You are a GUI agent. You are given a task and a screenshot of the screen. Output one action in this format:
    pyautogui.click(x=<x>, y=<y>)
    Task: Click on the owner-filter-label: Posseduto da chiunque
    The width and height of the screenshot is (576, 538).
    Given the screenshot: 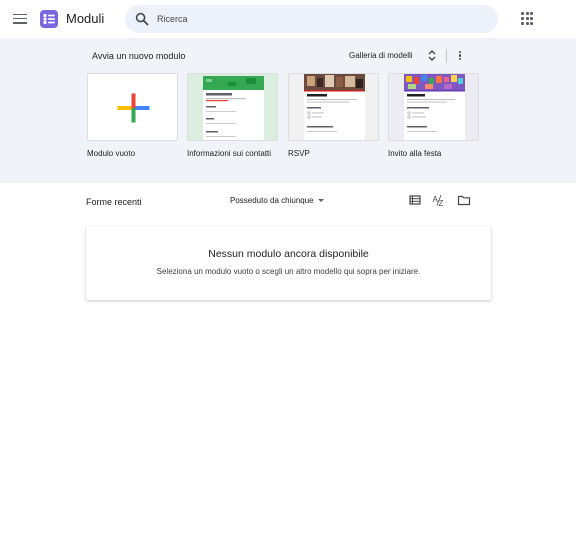 What is the action you would take?
    pyautogui.click(x=272, y=200)
    